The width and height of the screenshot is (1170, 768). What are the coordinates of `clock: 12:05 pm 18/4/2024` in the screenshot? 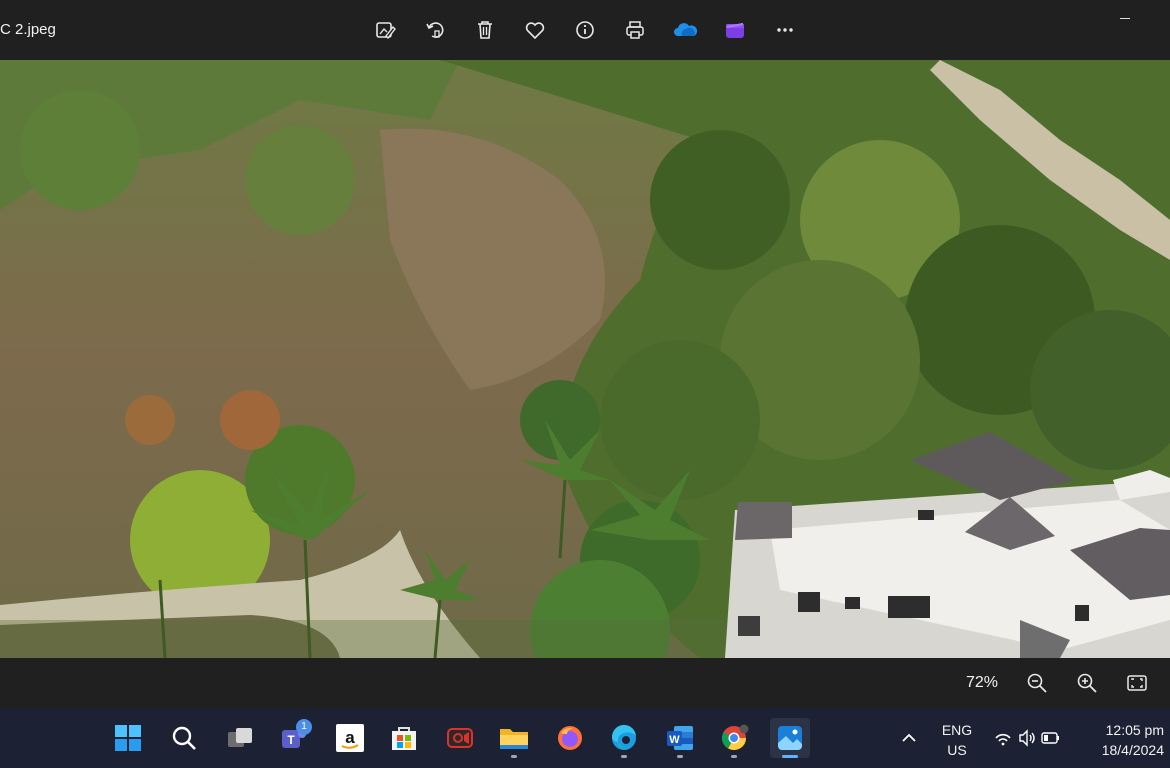 It's located at (1124, 740).